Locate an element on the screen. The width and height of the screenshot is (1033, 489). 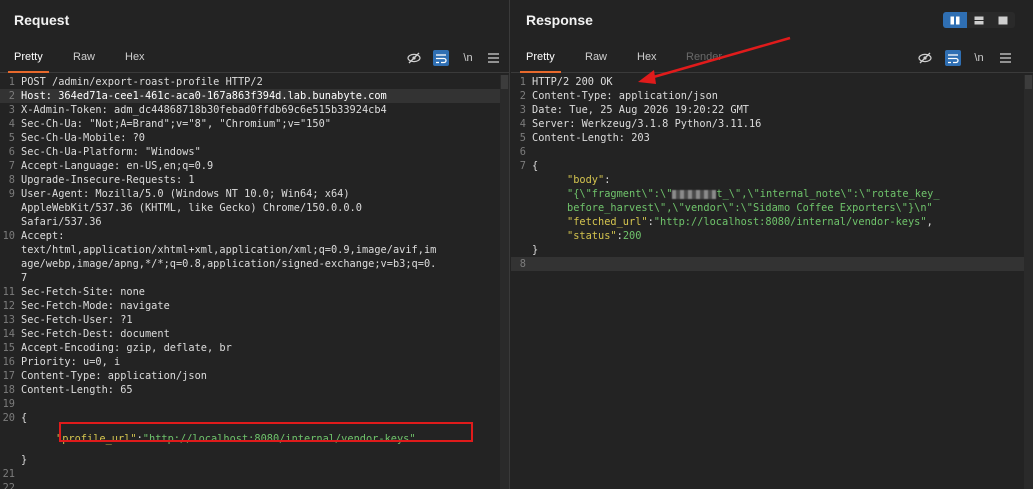
request-line: 21 is located at coordinates (254, 474).